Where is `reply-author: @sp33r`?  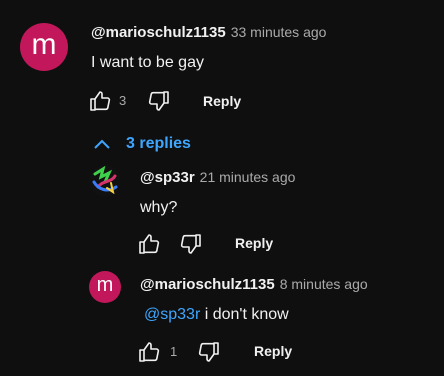
reply-author: @sp33r is located at coordinates (167, 177).